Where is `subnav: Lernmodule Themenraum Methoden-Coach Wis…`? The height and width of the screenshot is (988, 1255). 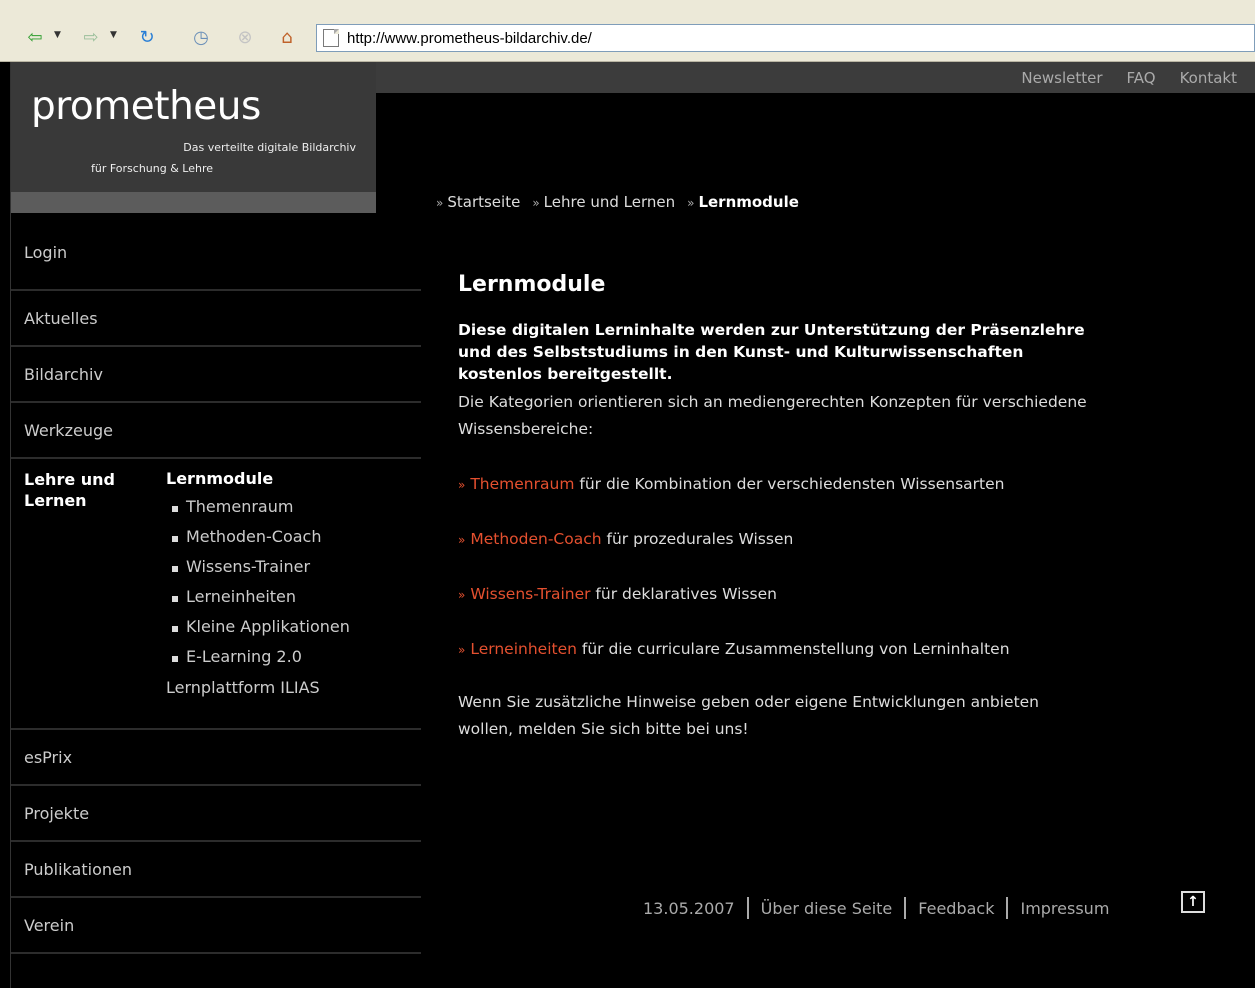 subnav: Lernmodule Themenraum Methoden-Coach Wis… is located at coordinates (258, 583).